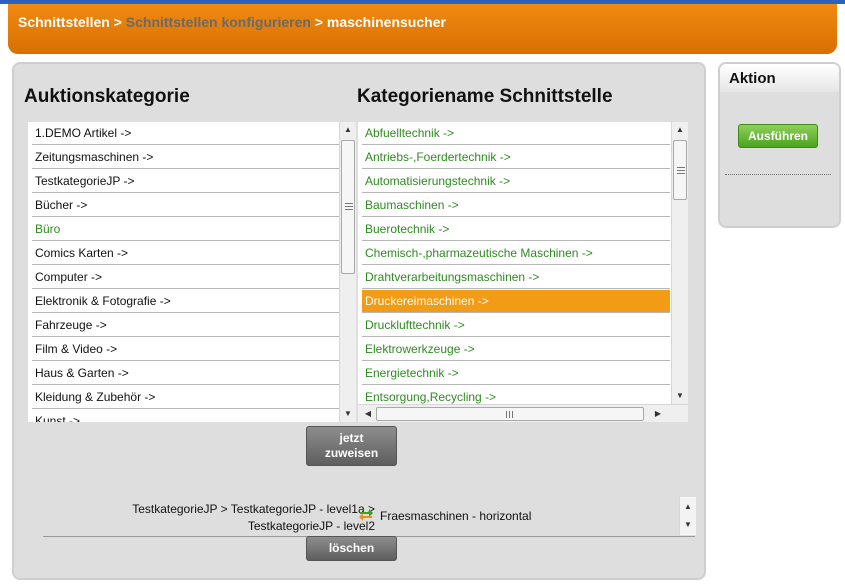 The width and height of the screenshot is (845, 584). Describe the element at coordinates (351, 438) in the screenshot. I see `assign-button-line1: jetzt` at that location.